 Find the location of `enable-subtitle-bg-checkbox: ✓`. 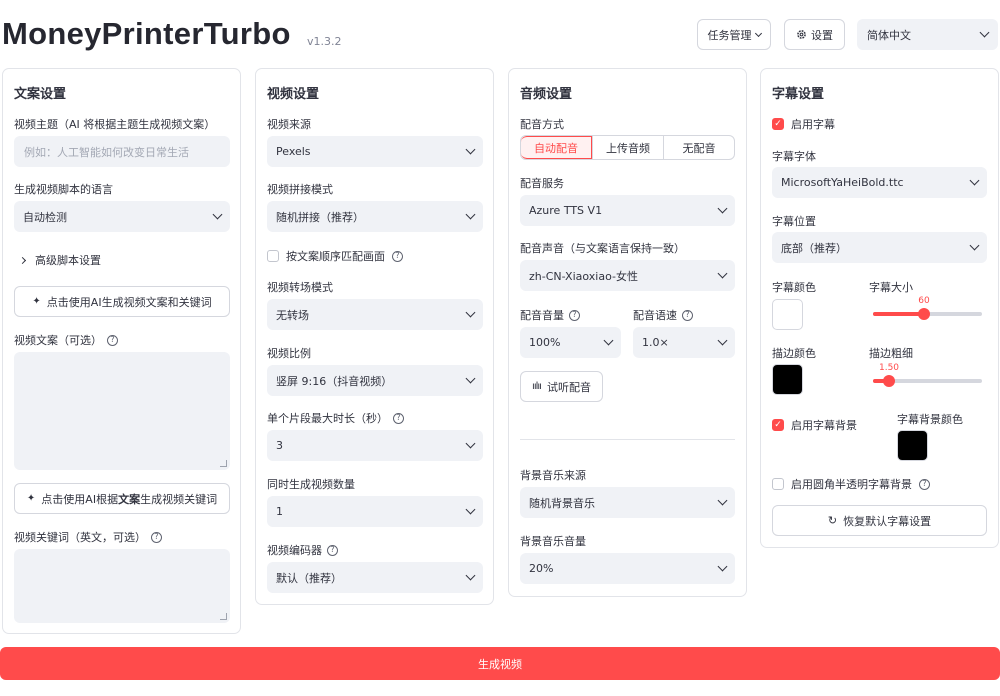

enable-subtitle-bg-checkbox: ✓ is located at coordinates (778, 425).